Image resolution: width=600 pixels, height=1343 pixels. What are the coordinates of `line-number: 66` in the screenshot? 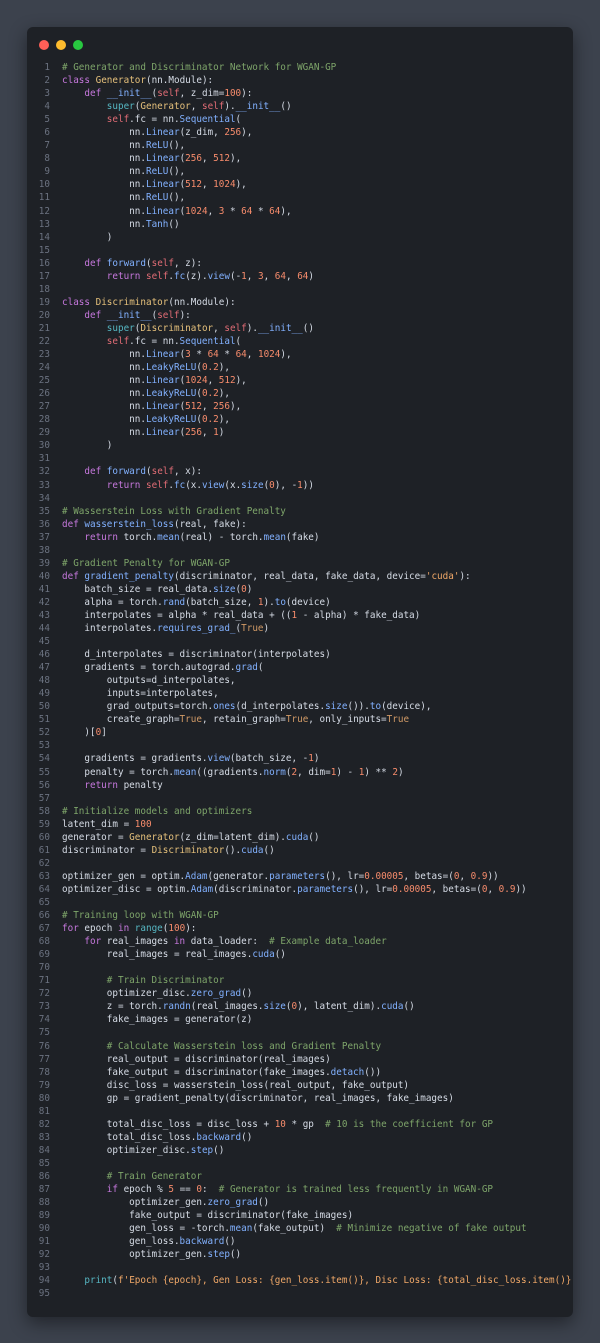 It's located at (44, 916).